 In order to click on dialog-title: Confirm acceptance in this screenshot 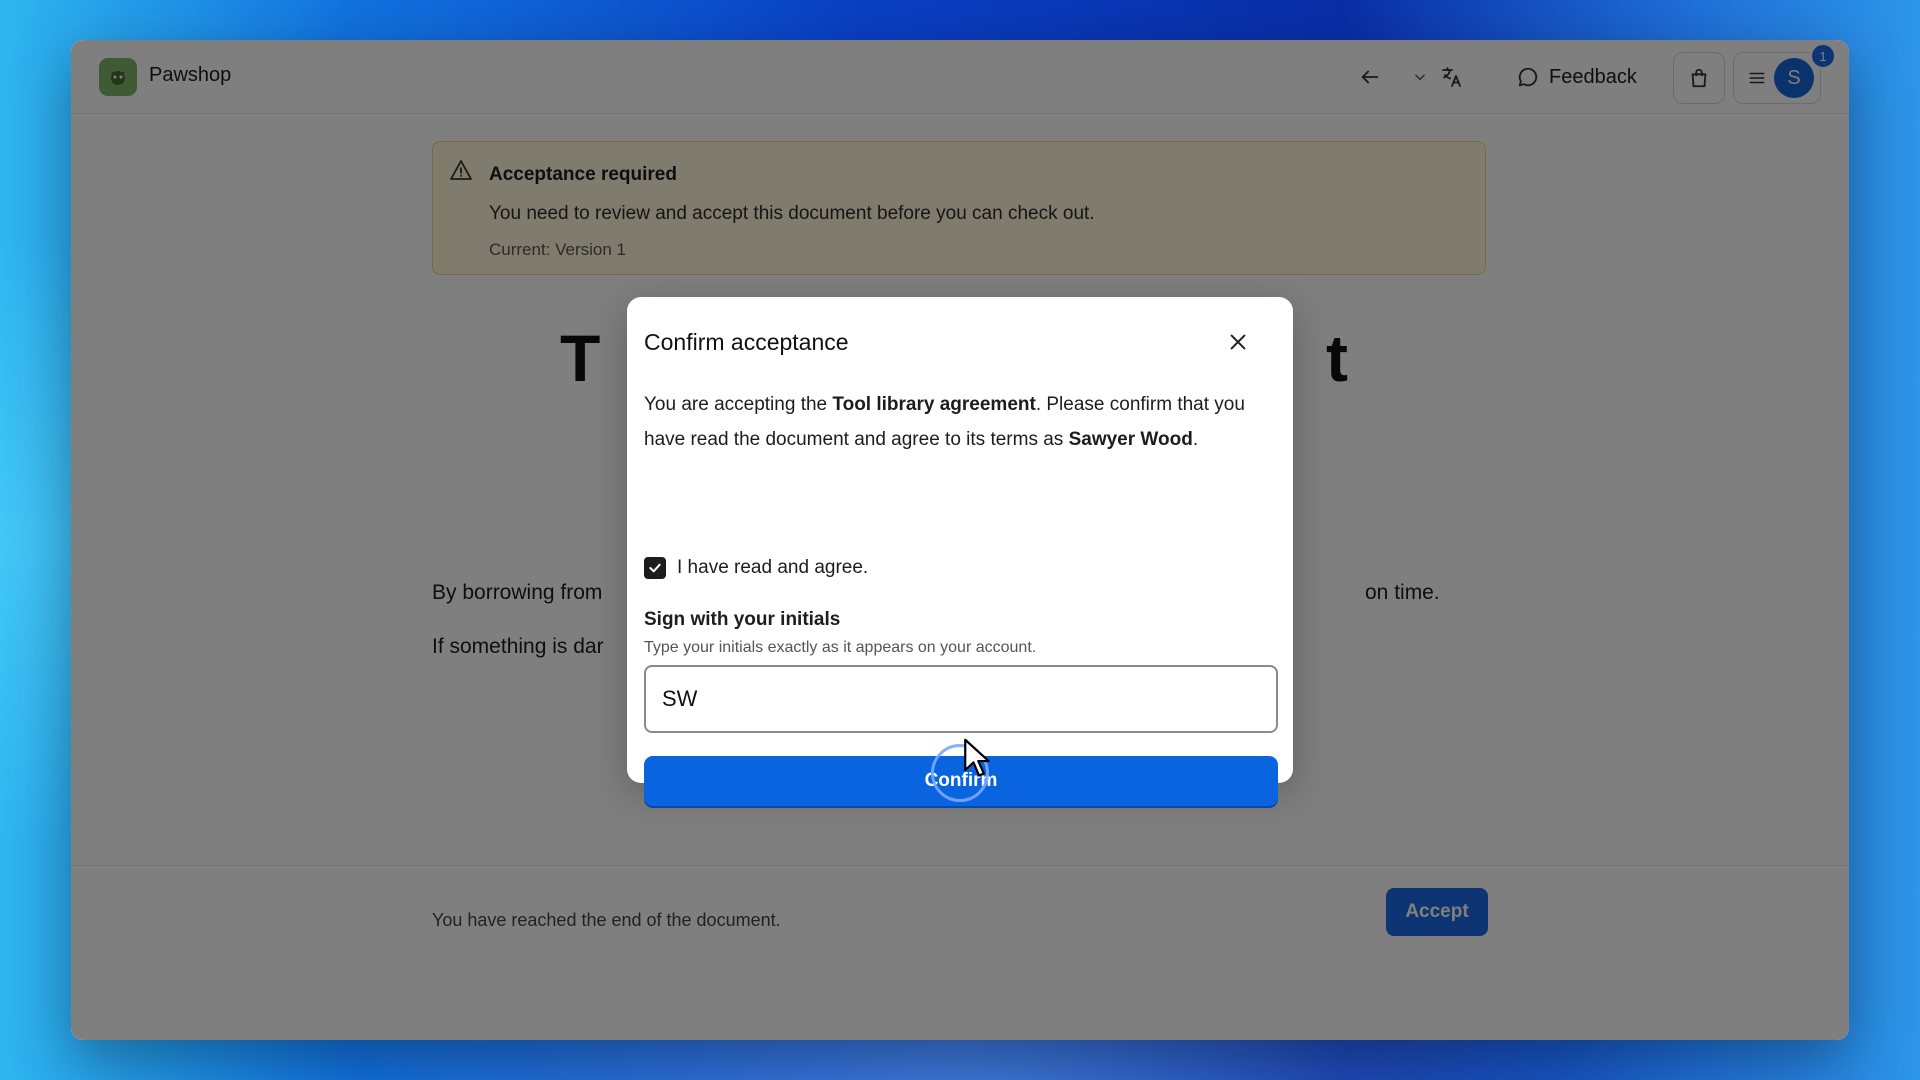, I will do `click(746, 342)`.